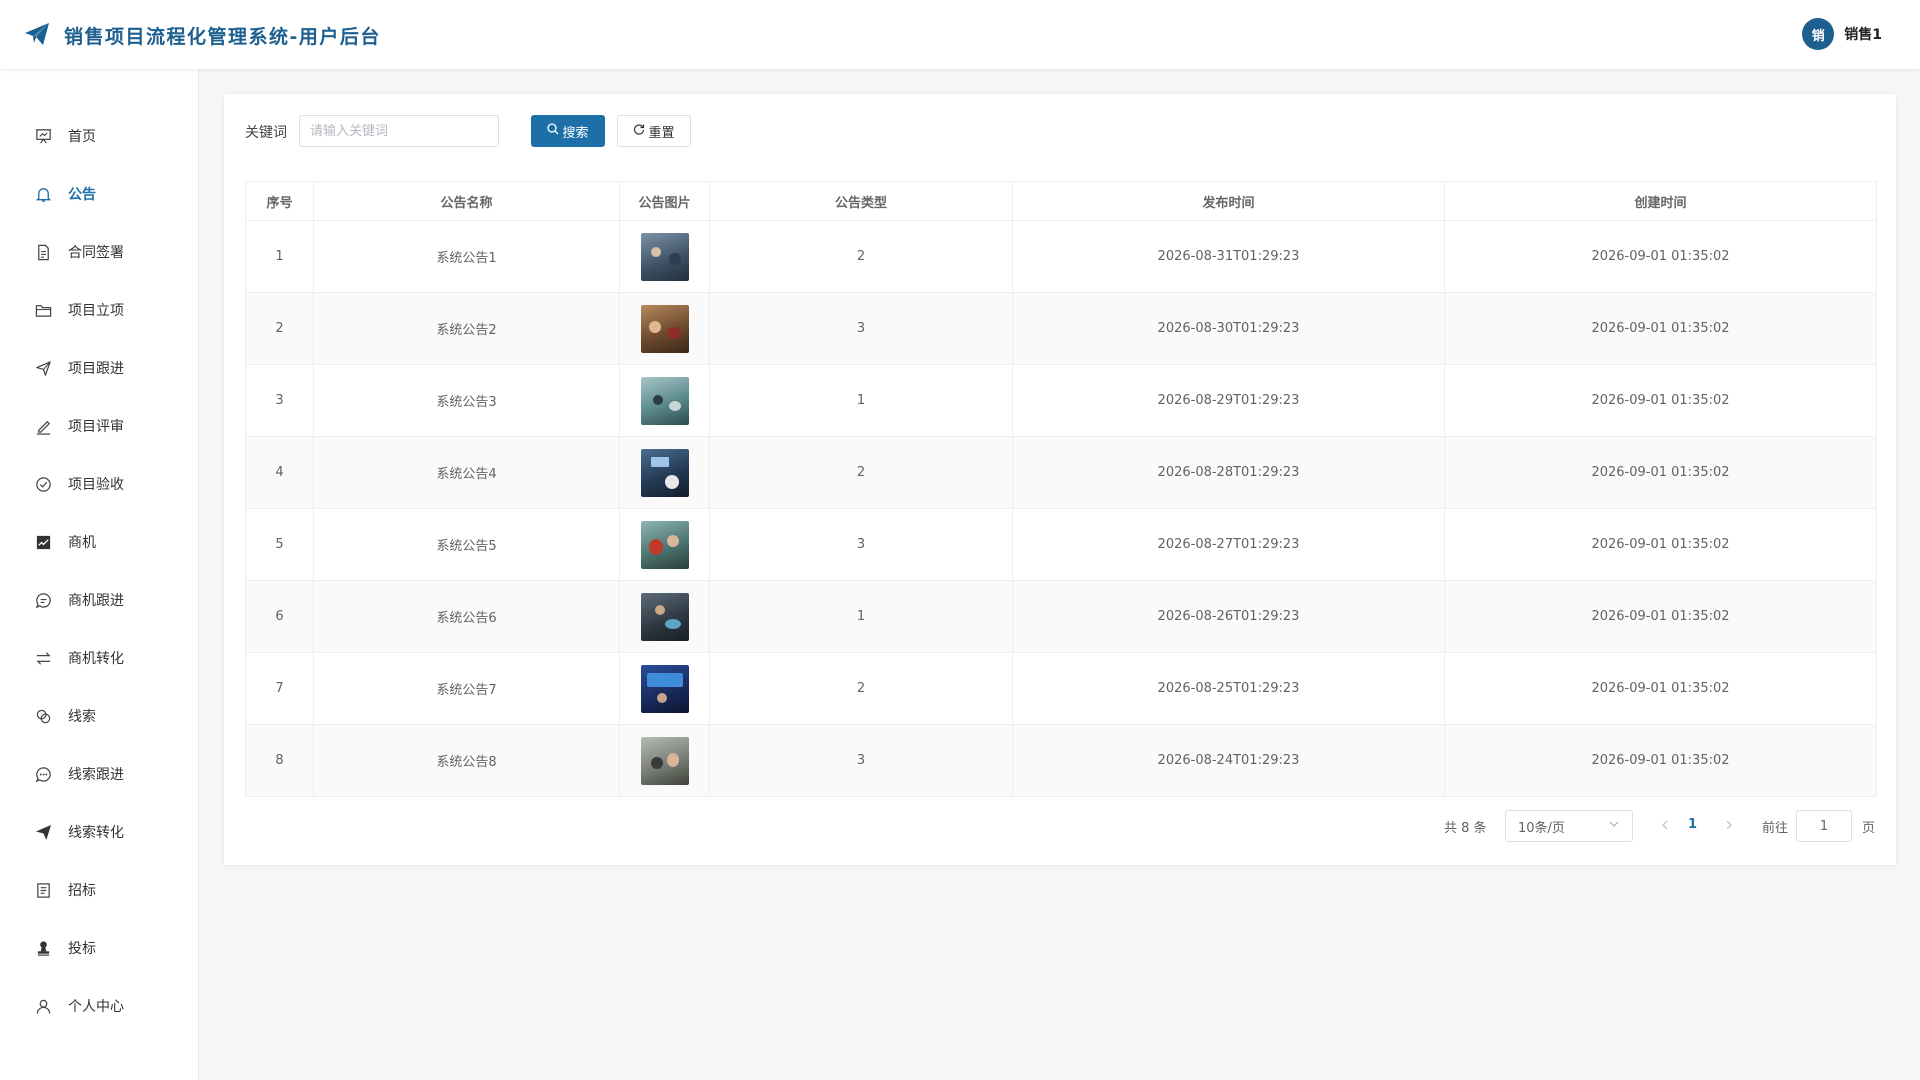  I want to click on user-icon, so click(43, 1006).